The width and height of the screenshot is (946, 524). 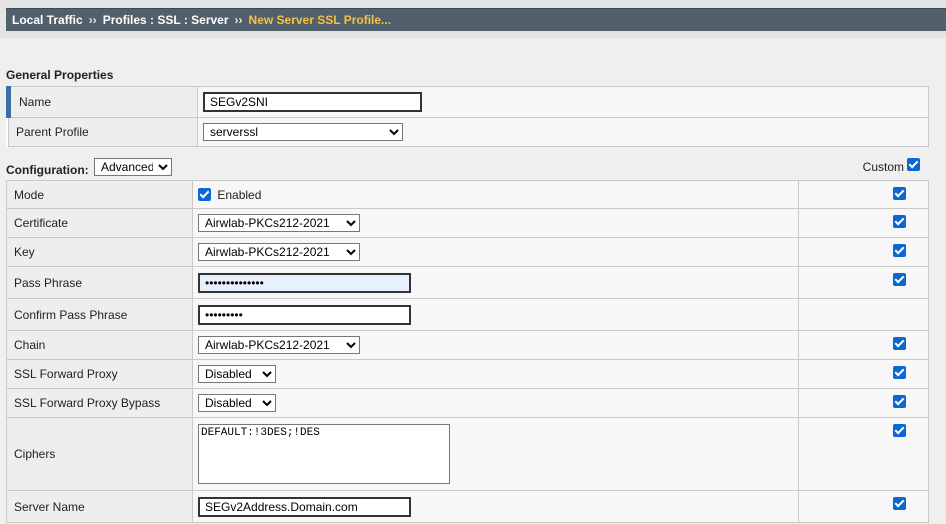 I want to click on ciphers-textarea: DEFAULT:!3DES;!DES, so click(x=324, y=454).